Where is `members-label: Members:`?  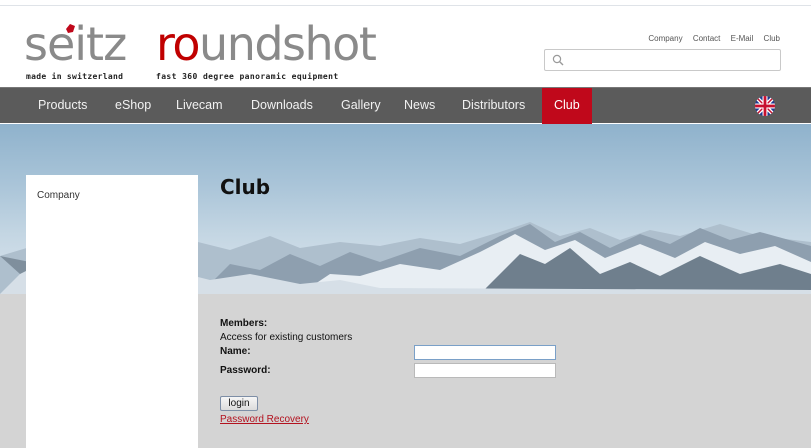
members-label: Members: is located at coordinates (244, 323).